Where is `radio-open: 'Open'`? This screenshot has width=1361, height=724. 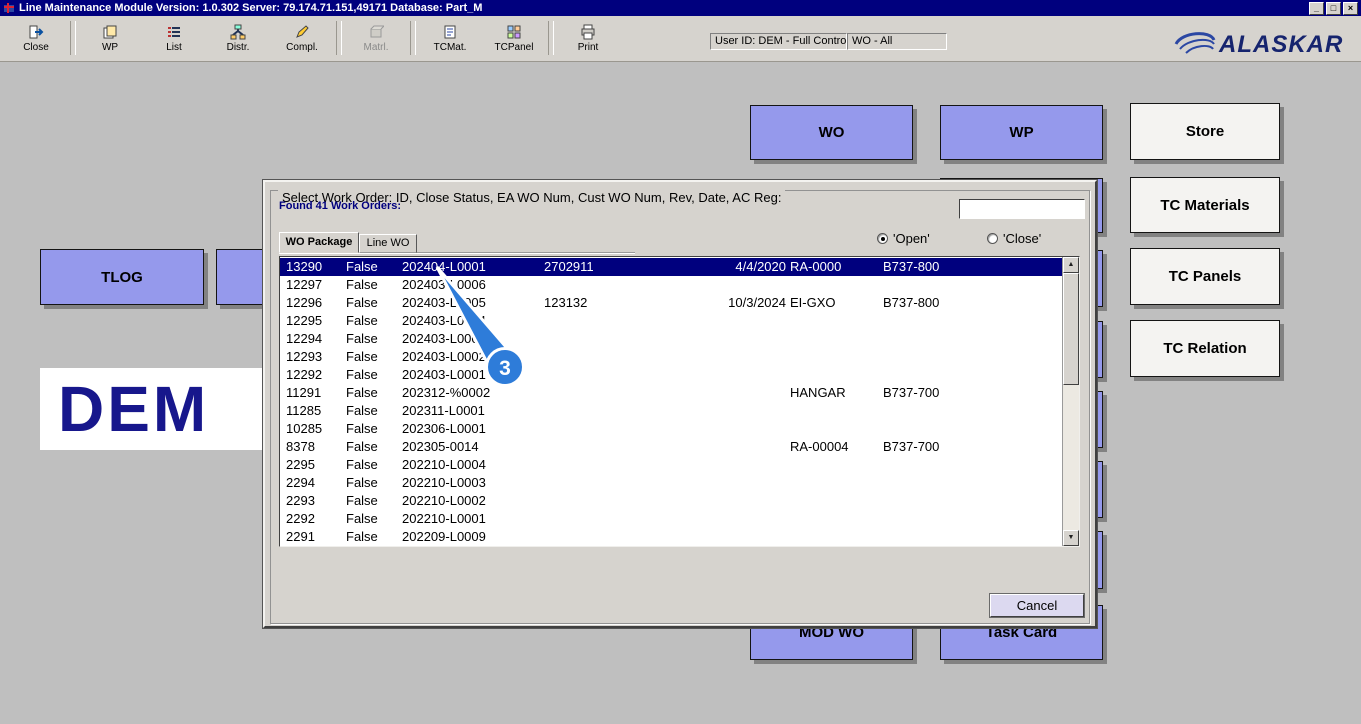 radio-open: 'Open' is located at coordinates (903, 238).